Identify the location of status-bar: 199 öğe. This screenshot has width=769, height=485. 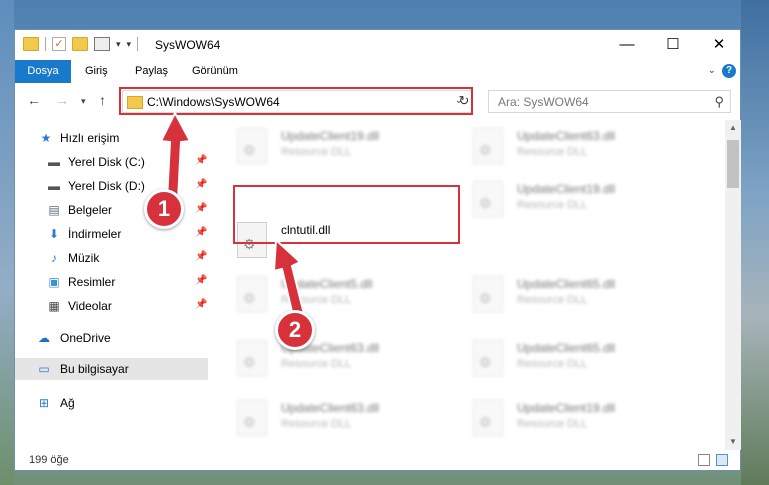
(377, 460).